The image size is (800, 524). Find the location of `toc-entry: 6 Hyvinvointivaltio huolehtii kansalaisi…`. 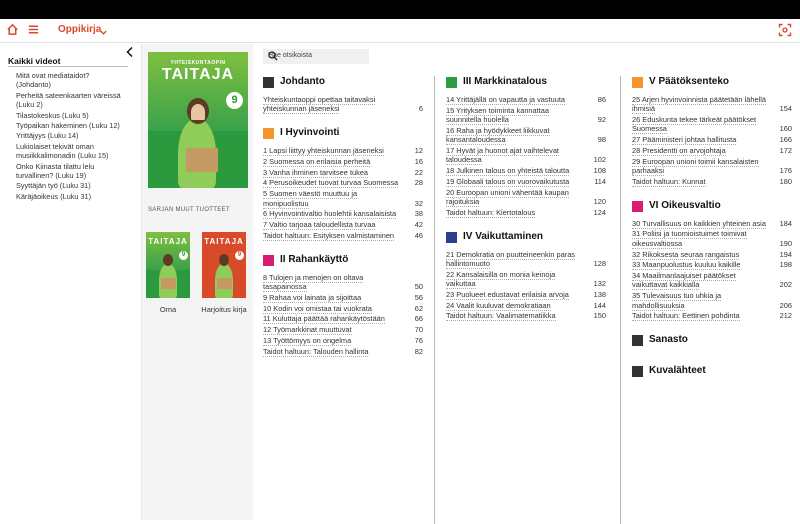

toc-entry: 6 Hyvinvointivaltio huolehtii kansalaisi… is located at coordinates (343, 214).